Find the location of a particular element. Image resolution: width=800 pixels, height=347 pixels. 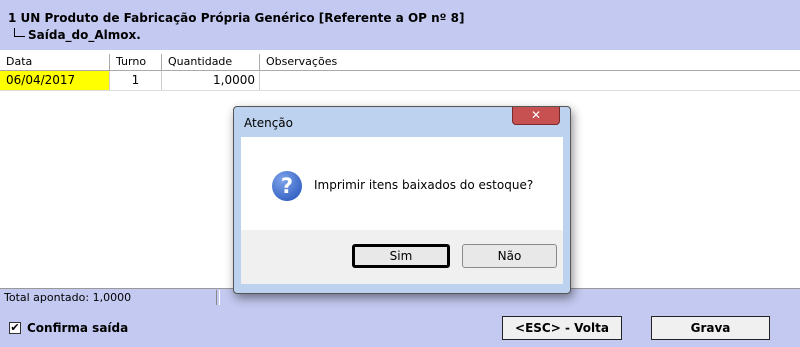

no-button: Não is located at coordinates (509, 256).